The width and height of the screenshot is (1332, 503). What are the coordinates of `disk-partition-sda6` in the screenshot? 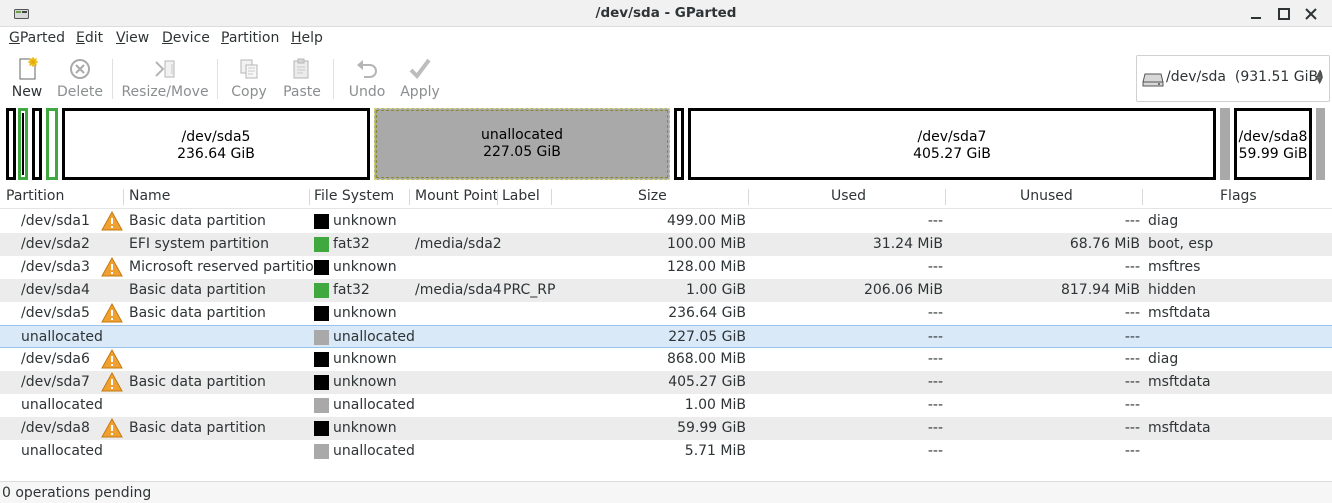 It's located at (679, 144).